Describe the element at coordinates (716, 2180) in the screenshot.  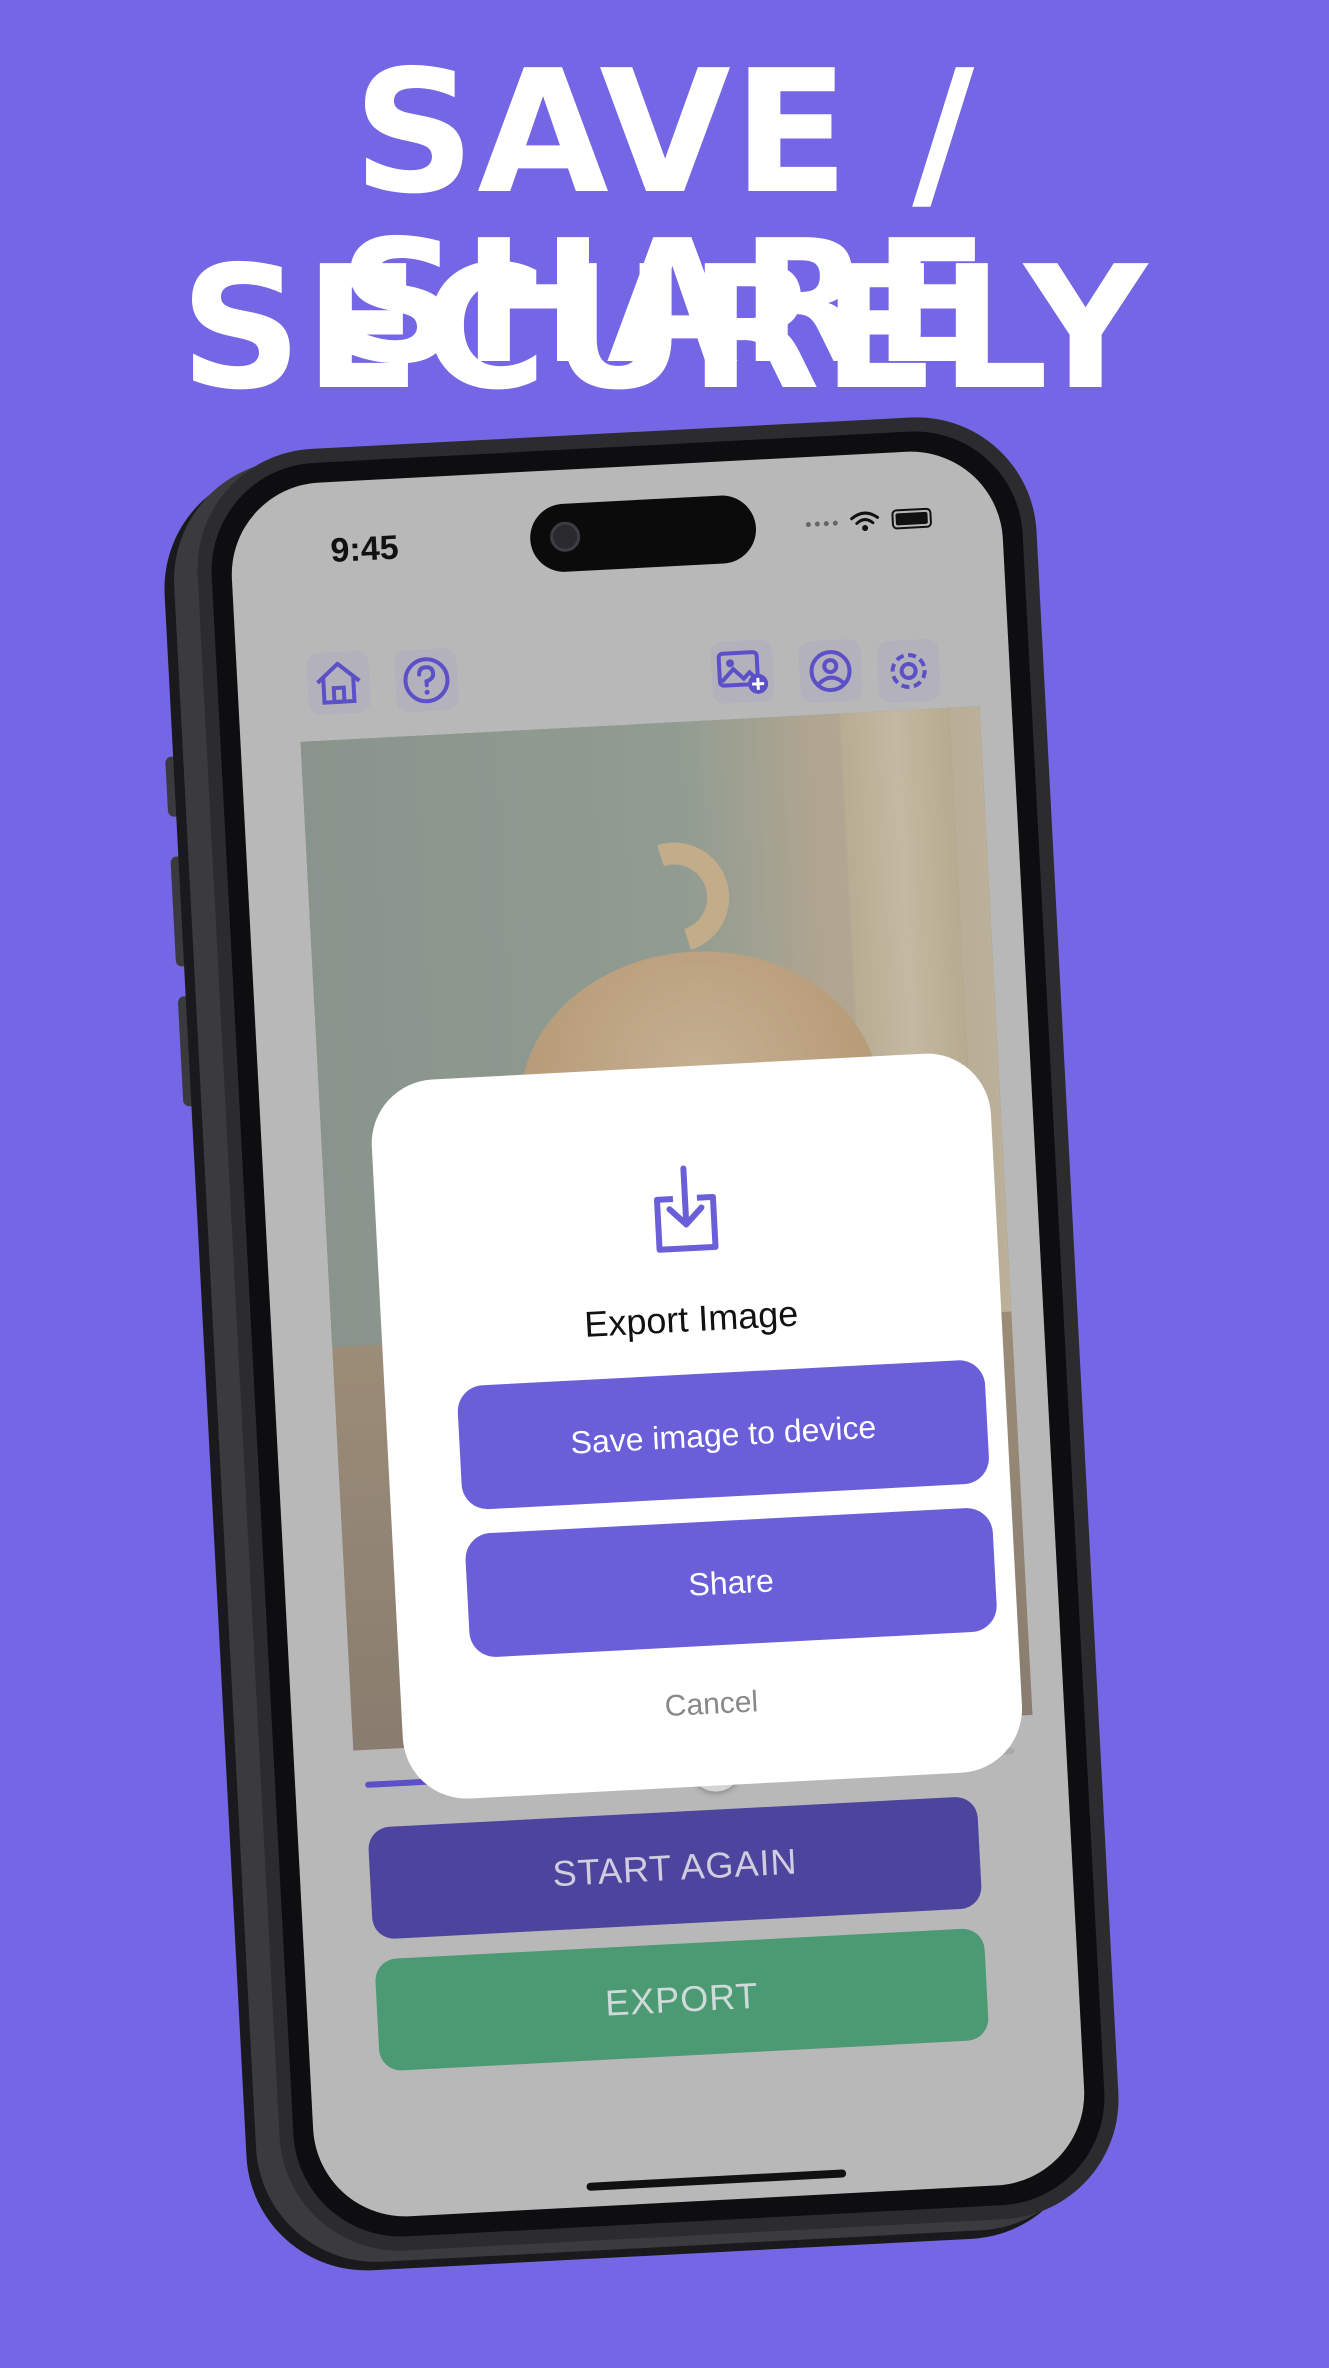
I see `home-indicator` at that location.